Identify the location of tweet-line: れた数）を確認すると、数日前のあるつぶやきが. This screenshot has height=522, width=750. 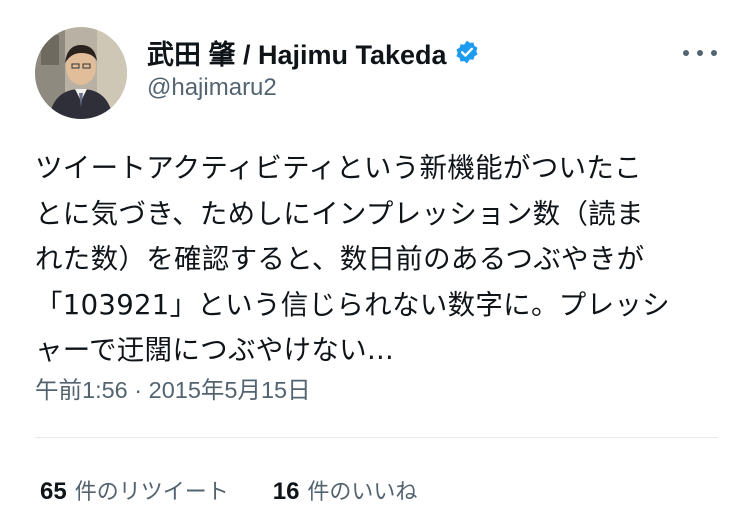
(340, 259).